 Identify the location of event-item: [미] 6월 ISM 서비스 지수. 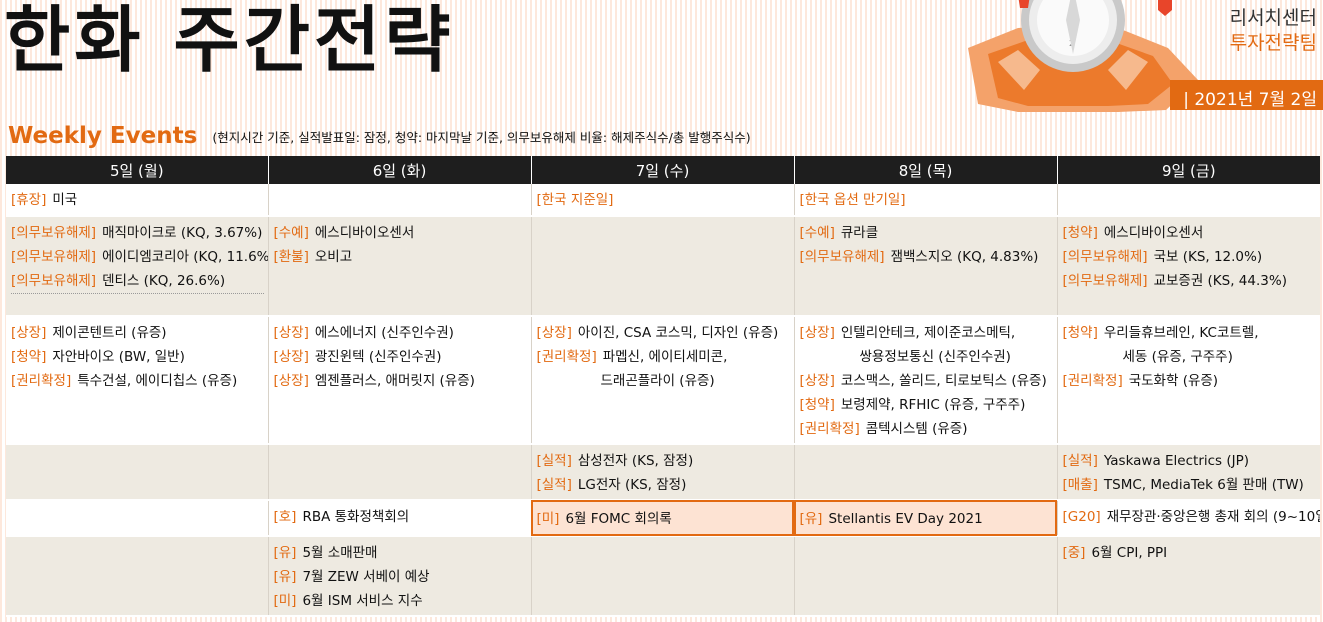
(400, 601).